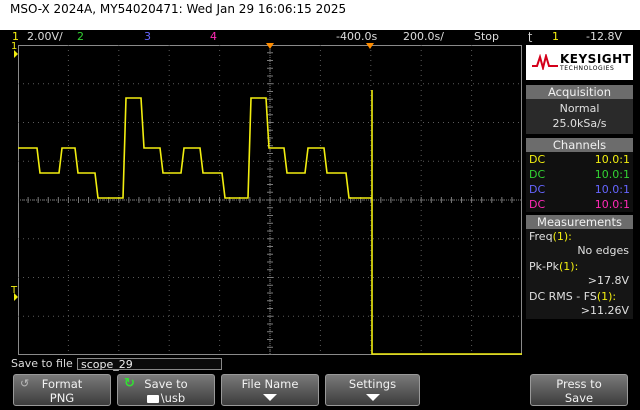 Image resolution: width=640 pixels, height=410 pixels. I want to click on channel-row-2: DC 10.0:1, so click(579, 174).